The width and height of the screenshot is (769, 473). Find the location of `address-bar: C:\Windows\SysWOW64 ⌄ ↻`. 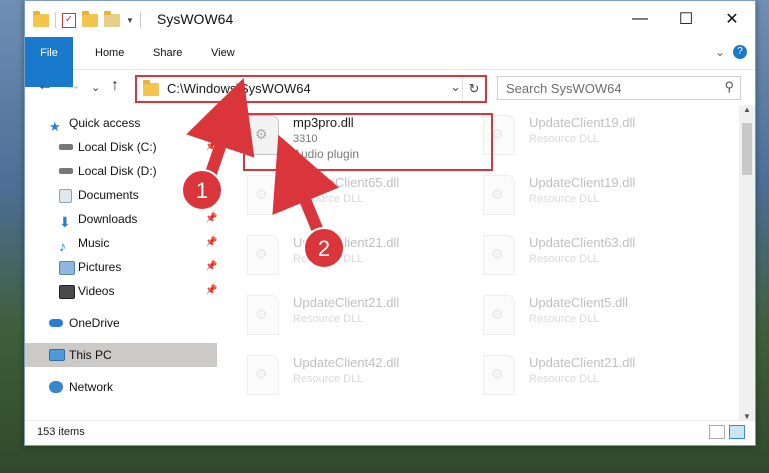

address-bar: C:\Windows\SysWOW64 ⌄ ↻ is located at coordinates (311, 89).